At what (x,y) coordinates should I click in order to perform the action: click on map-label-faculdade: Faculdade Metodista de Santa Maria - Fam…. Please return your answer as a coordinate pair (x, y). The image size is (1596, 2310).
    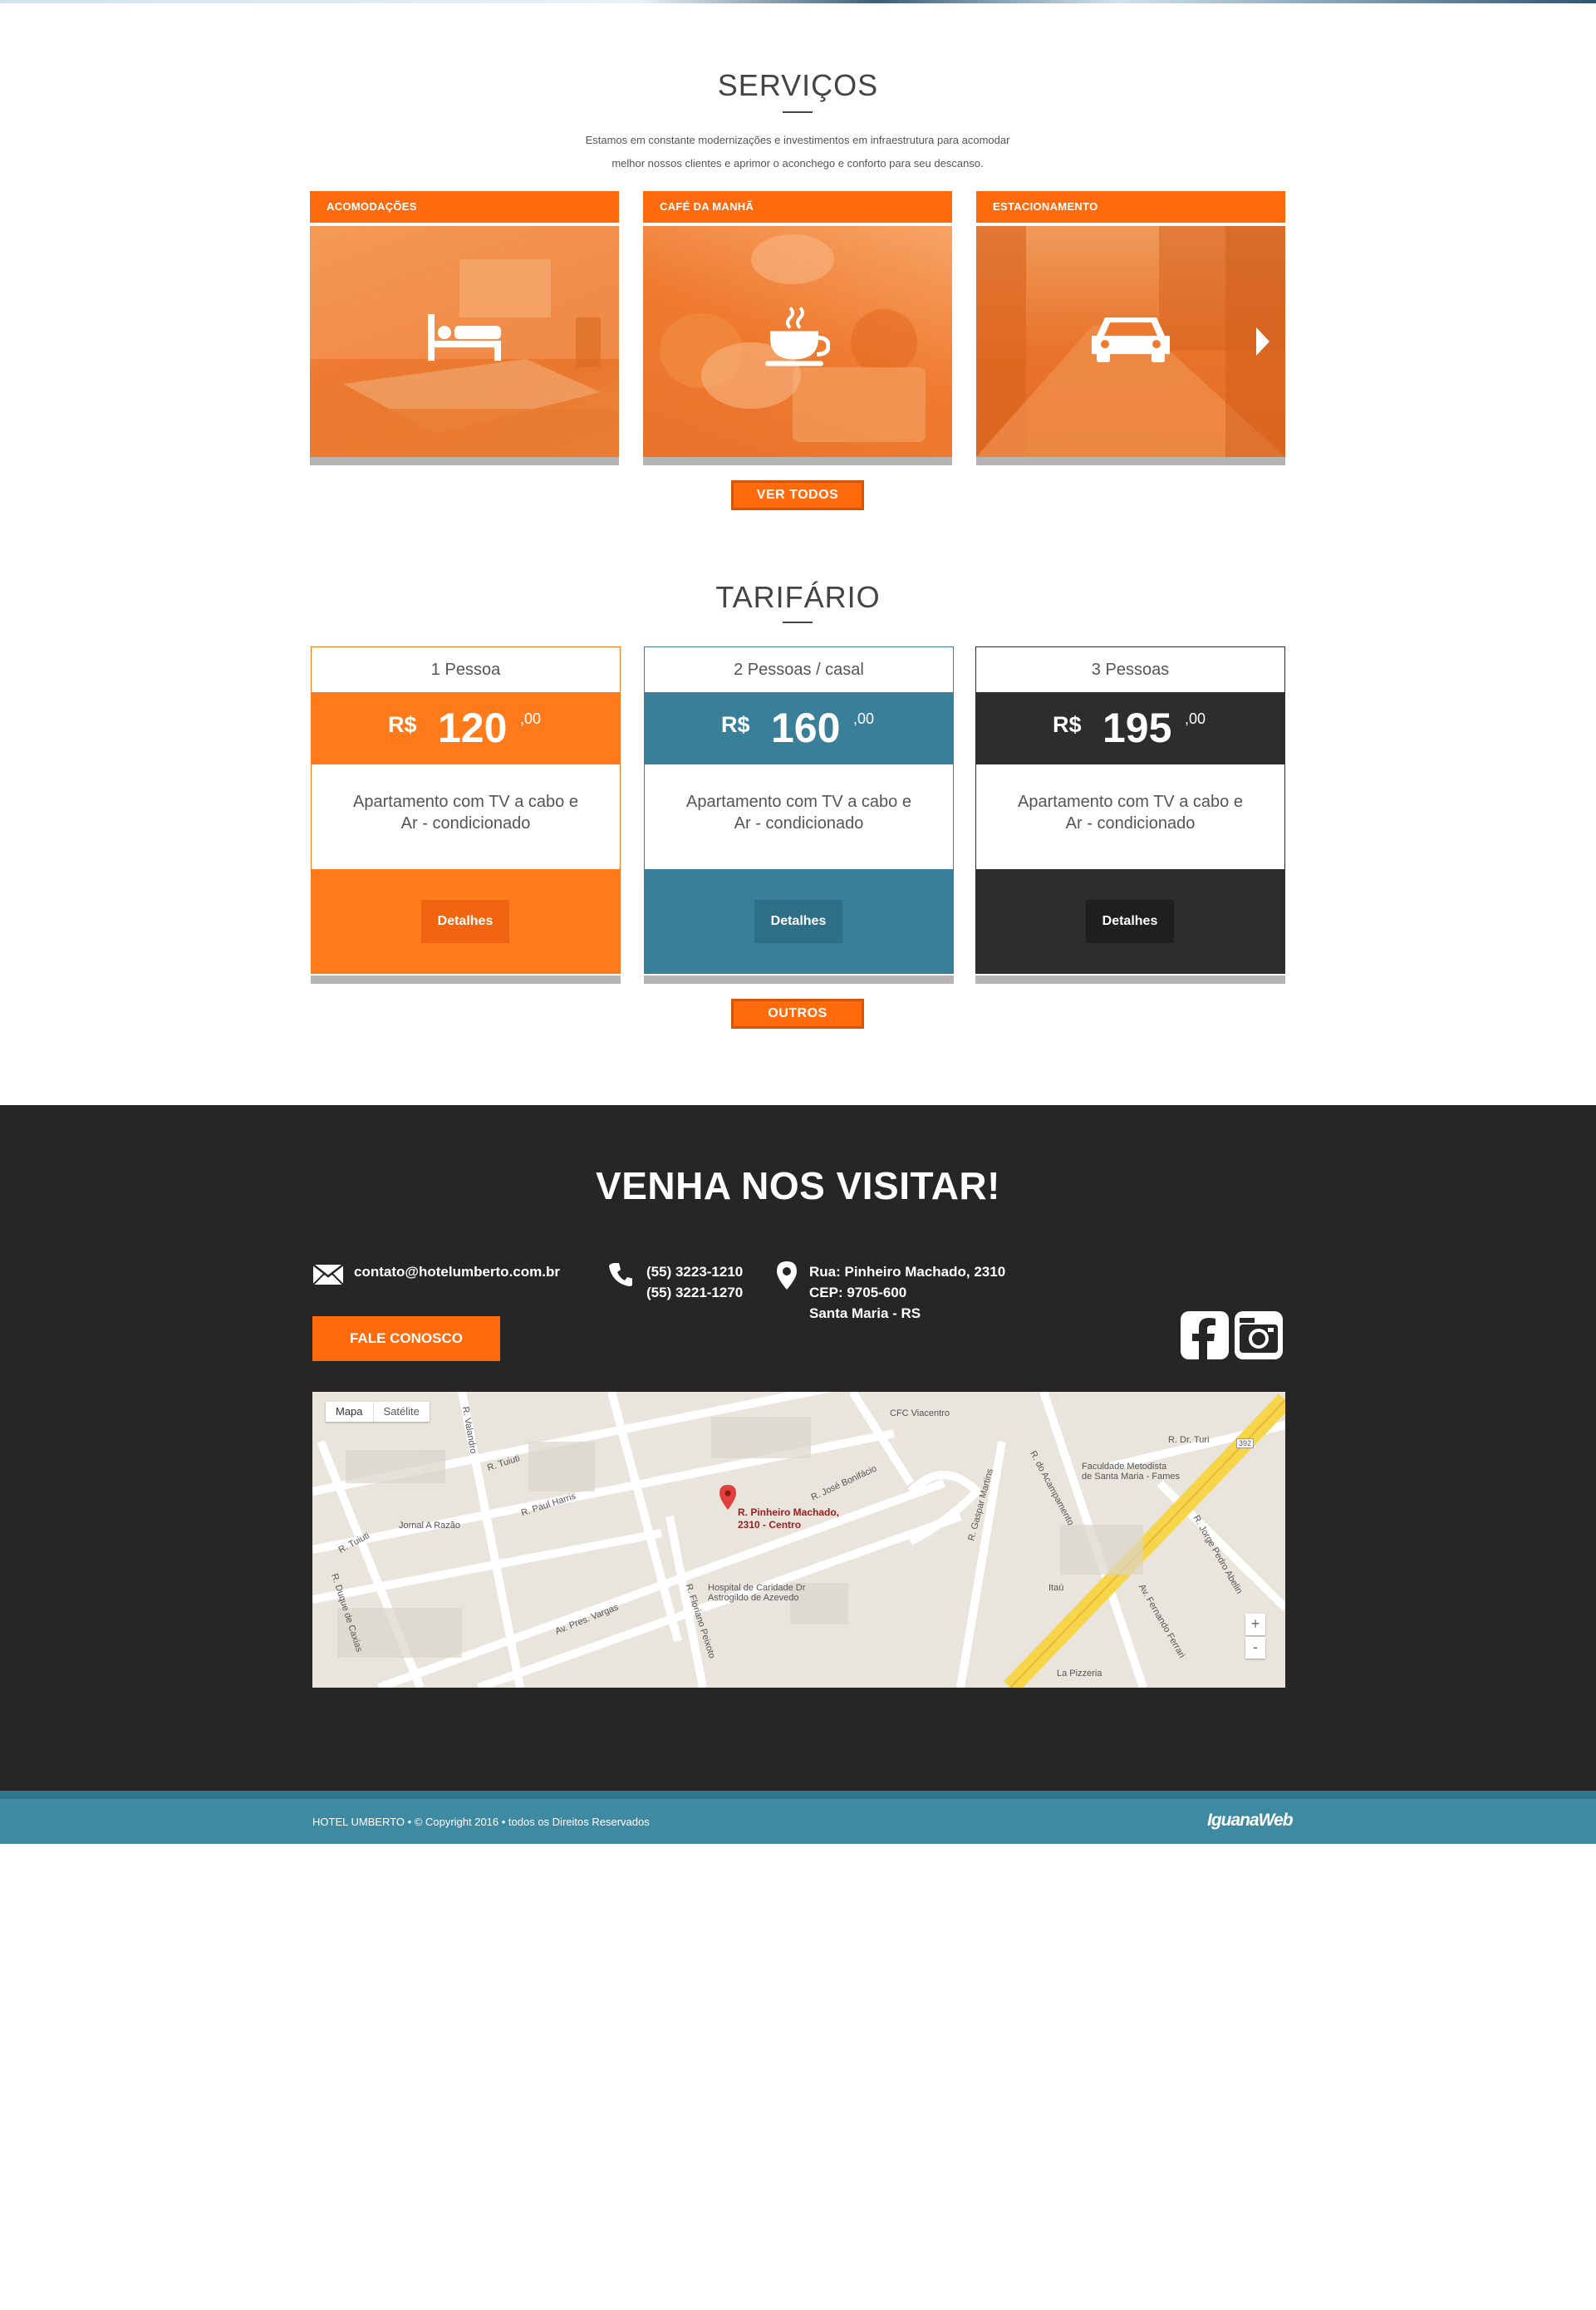
    Looking at the image, I should click on (1131, 1472).